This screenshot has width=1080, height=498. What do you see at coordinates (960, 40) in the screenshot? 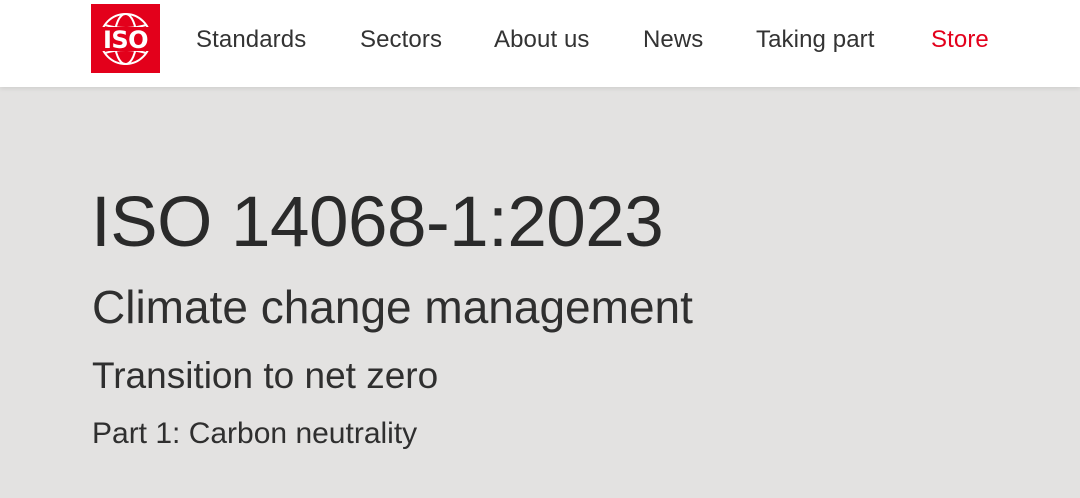
I see `nav-store: Store` at bounding box center [960, 40].